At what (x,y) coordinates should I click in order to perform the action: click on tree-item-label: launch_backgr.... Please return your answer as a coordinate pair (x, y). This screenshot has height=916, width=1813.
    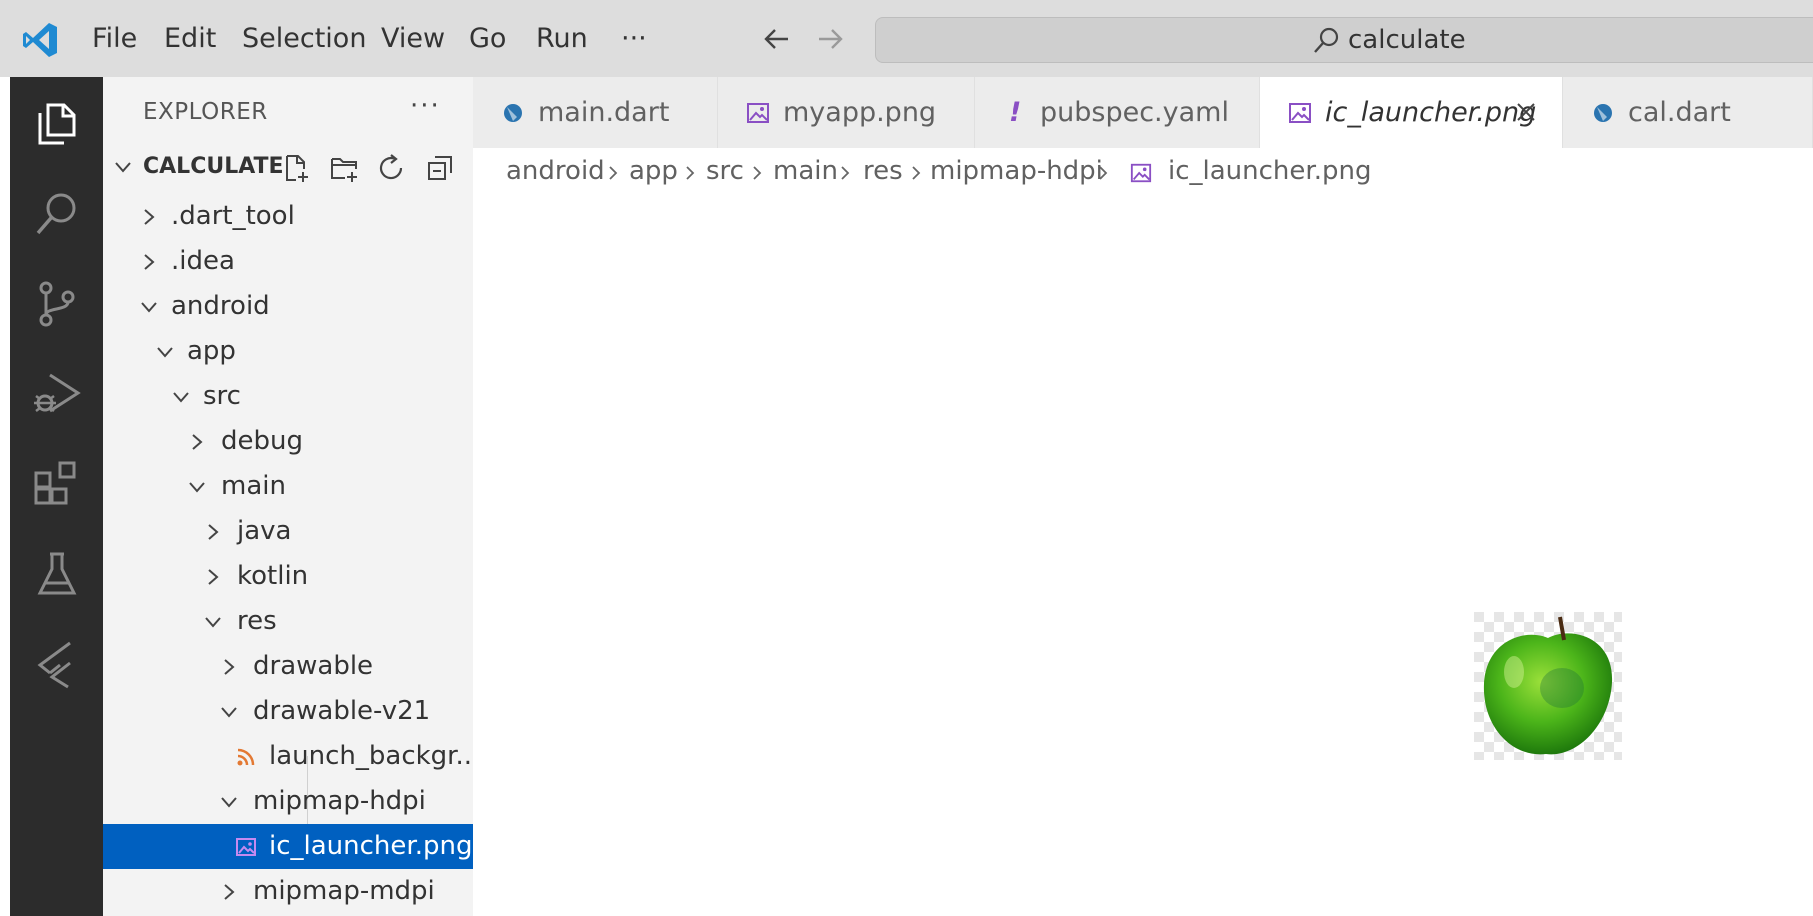
    Looking at the image, I should click on (371, 756).